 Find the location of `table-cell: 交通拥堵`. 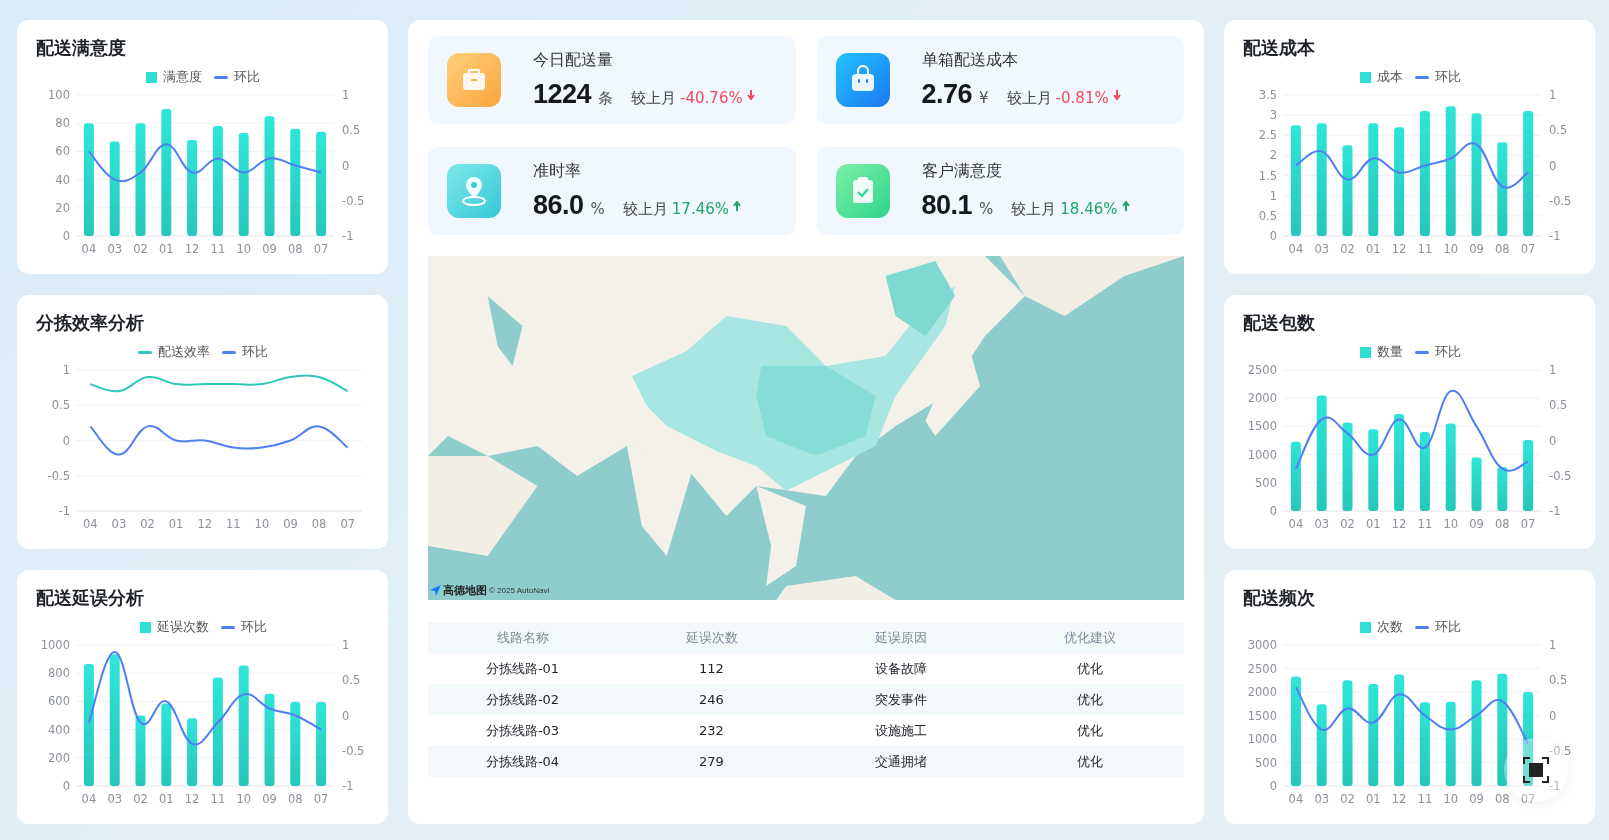

table-cell: 交通拥堵 is located at coordinates (900, 761).